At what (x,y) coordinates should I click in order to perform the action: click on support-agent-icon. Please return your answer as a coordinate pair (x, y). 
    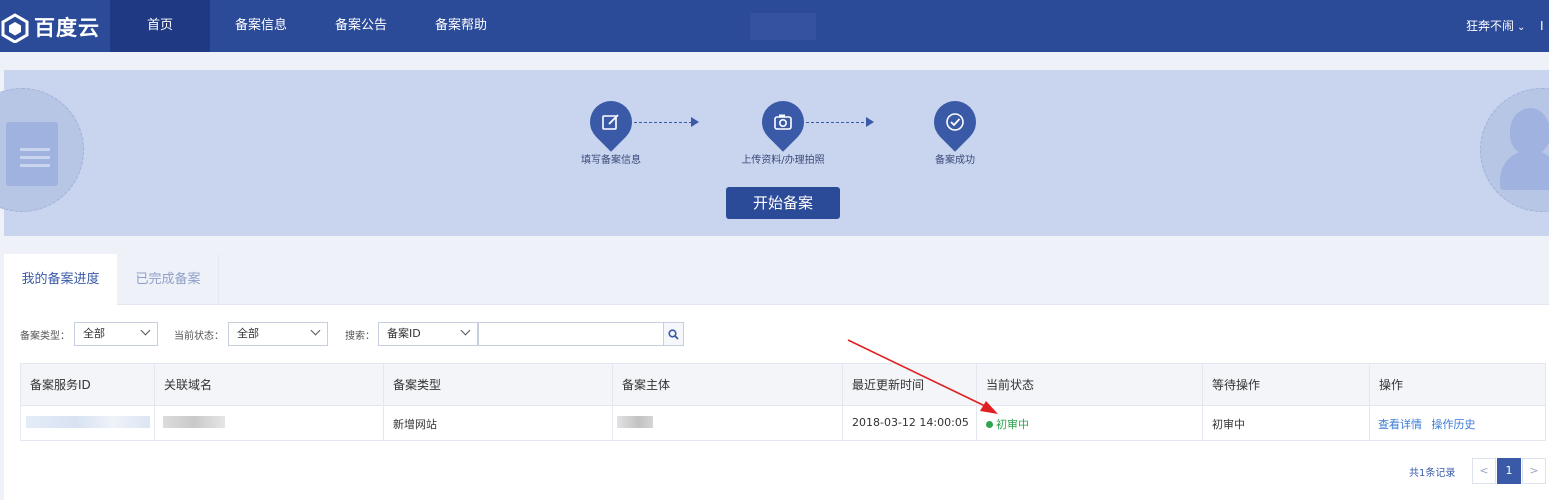
    Looking at the image, I should click on (1529, 131).